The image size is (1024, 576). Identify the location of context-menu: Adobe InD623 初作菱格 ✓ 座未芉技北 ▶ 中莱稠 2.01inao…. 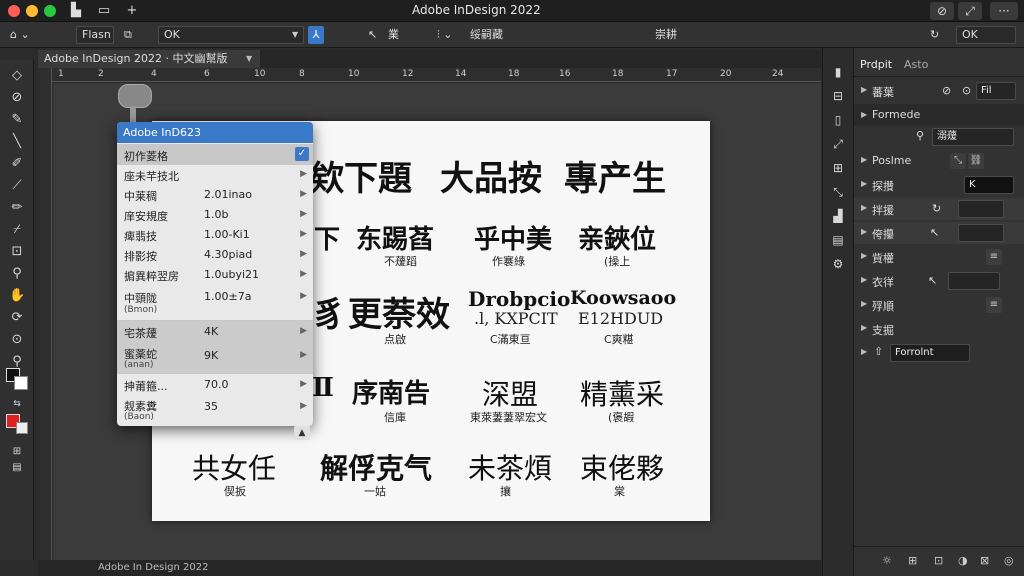
(215, 274).